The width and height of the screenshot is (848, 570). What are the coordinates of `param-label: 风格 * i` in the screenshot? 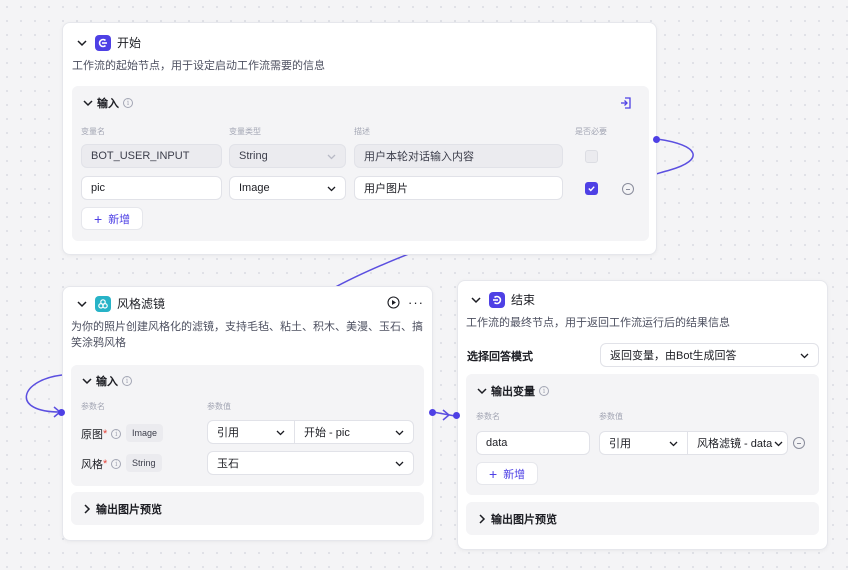 It's located at (101, 464).